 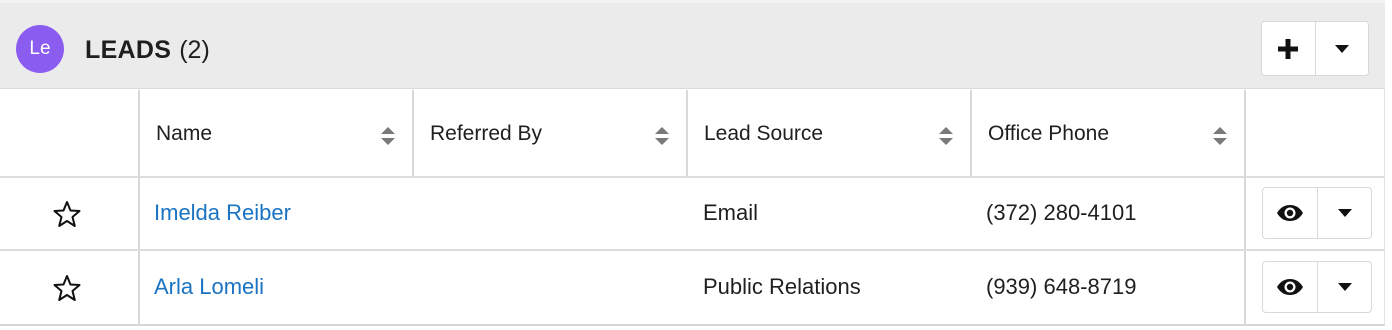 I want to click on record-count: (2), so click(x=194, y=50).